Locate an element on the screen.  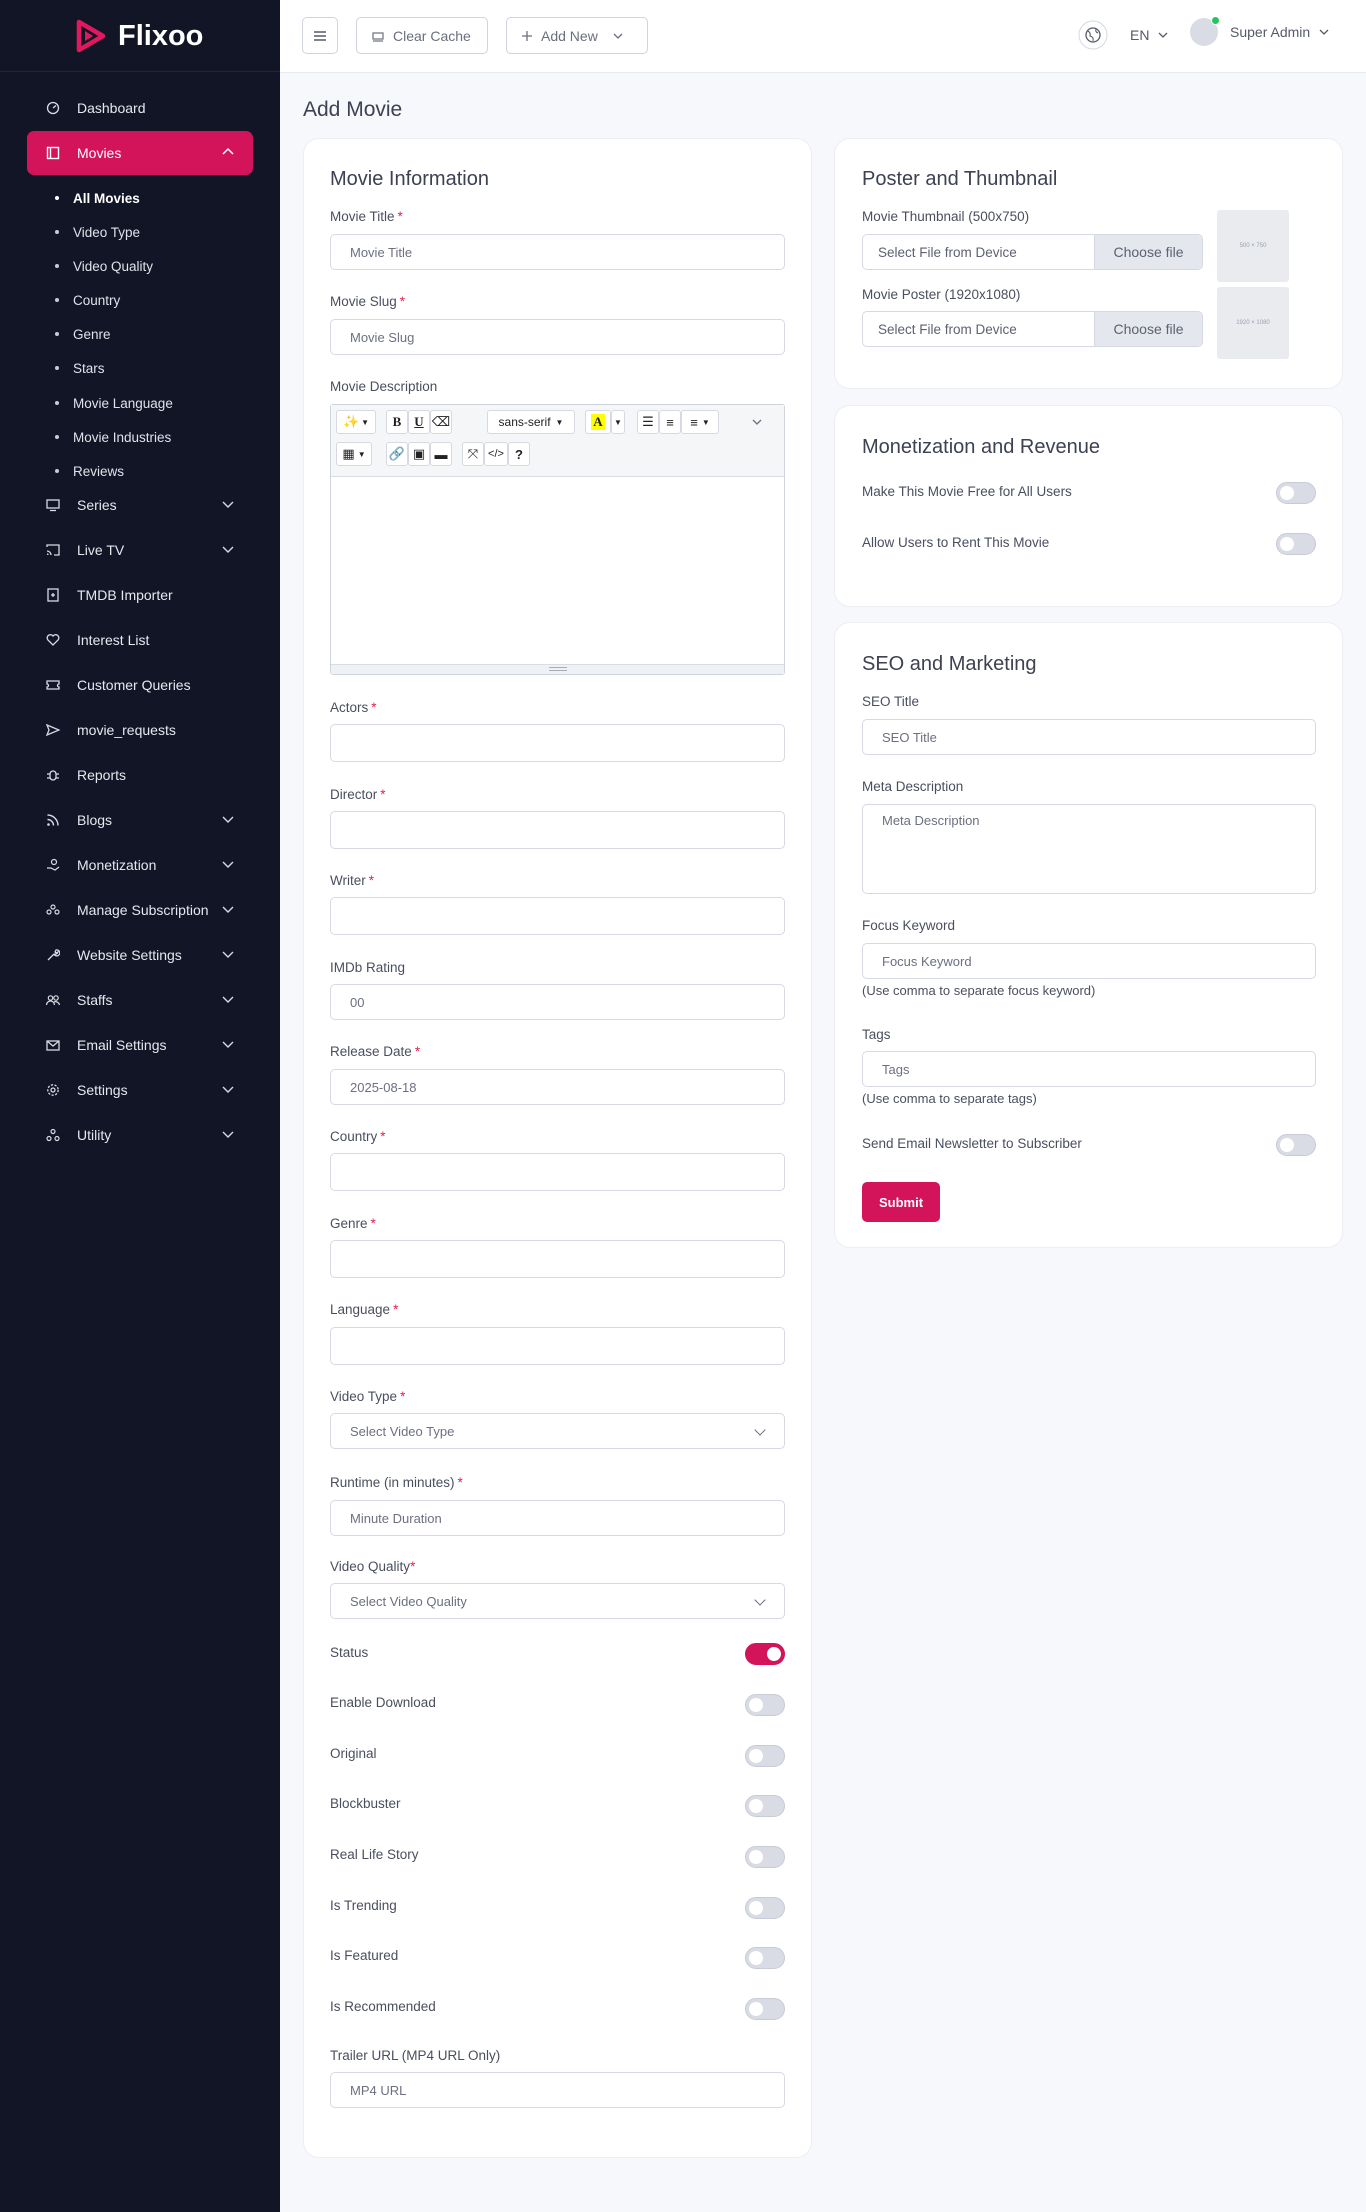
tags-input: Tags is located at coordinates (1089, 1069).